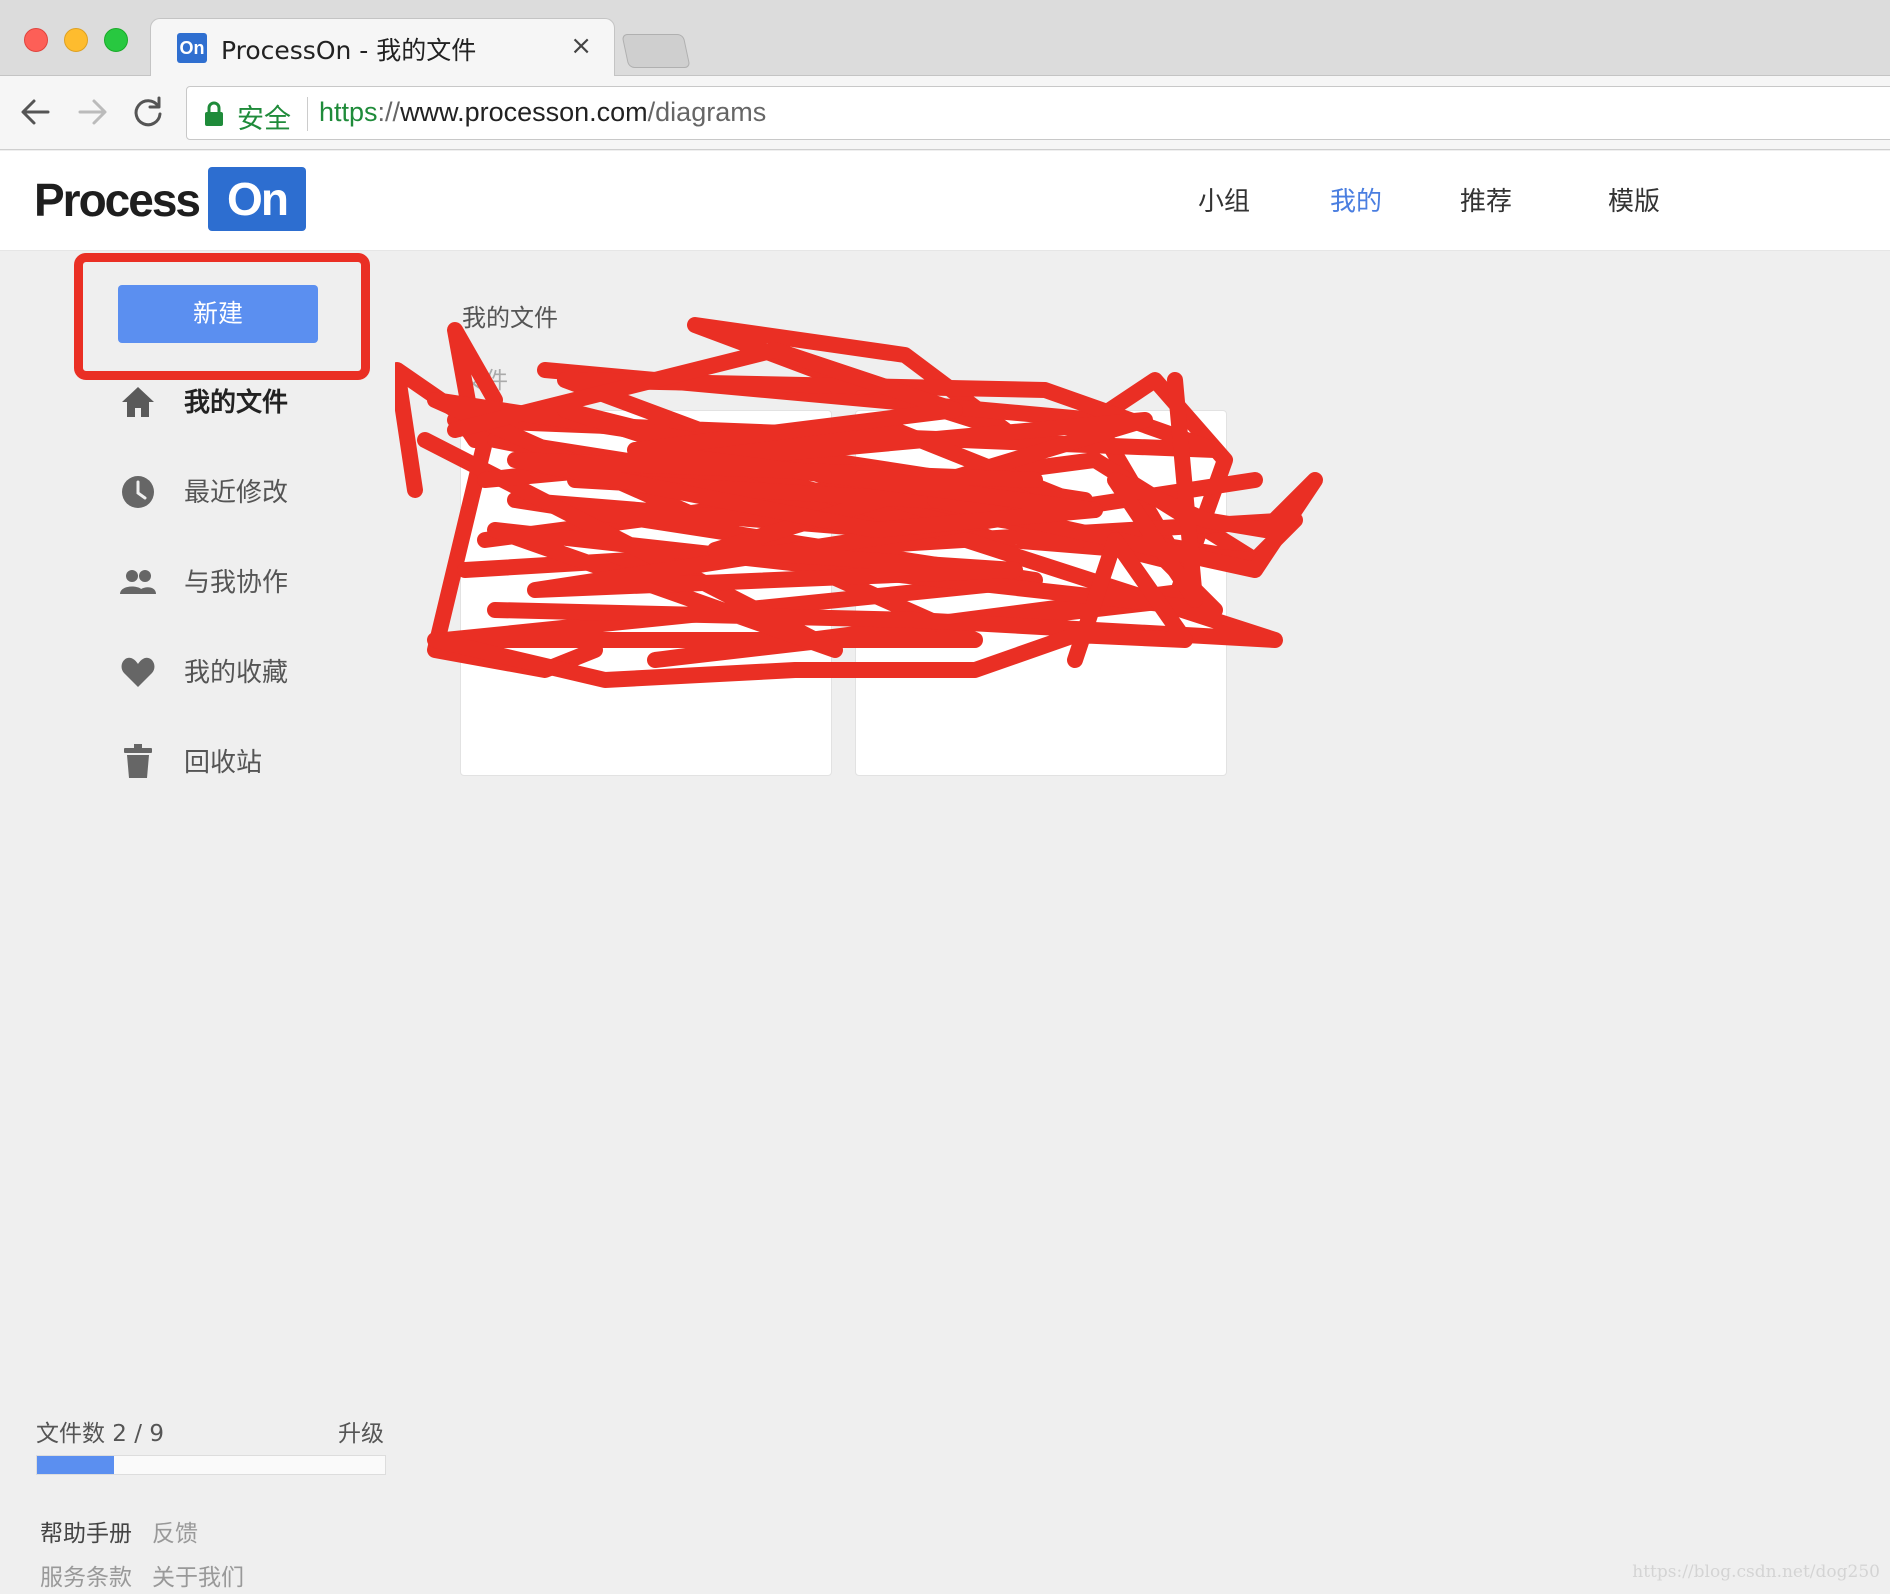  What do you see at coordinates (264, 119) in the screenshot?
I see `secure-label: 安全` at bounding box center [264, 119].